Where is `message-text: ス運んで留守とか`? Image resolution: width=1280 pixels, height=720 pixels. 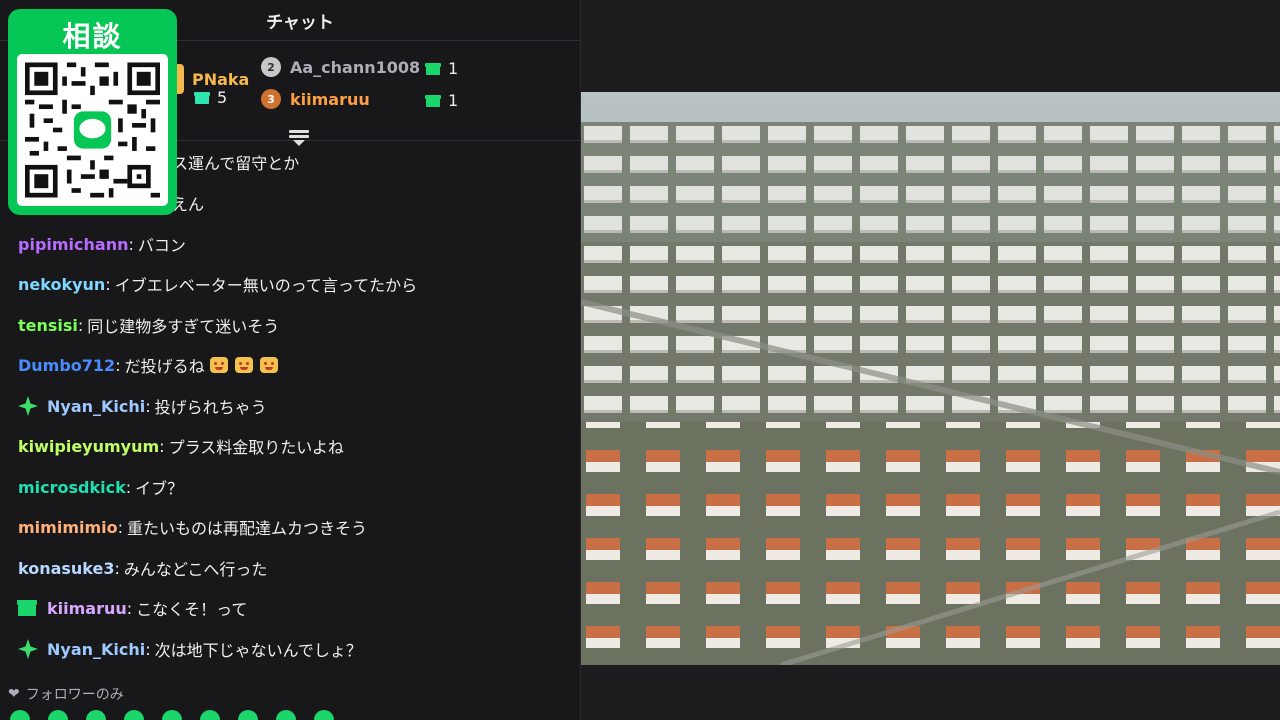 message-text: ス運んで留守とか is located at coordinates (236, 163).